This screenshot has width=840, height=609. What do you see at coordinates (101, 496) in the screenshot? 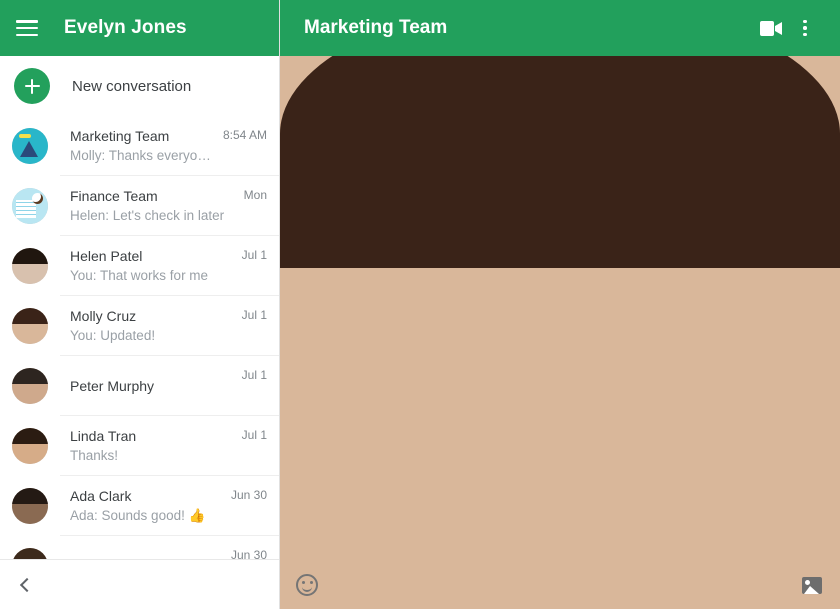
I see `conversation-name: Ada Clark` at bounding box center [101, 496].